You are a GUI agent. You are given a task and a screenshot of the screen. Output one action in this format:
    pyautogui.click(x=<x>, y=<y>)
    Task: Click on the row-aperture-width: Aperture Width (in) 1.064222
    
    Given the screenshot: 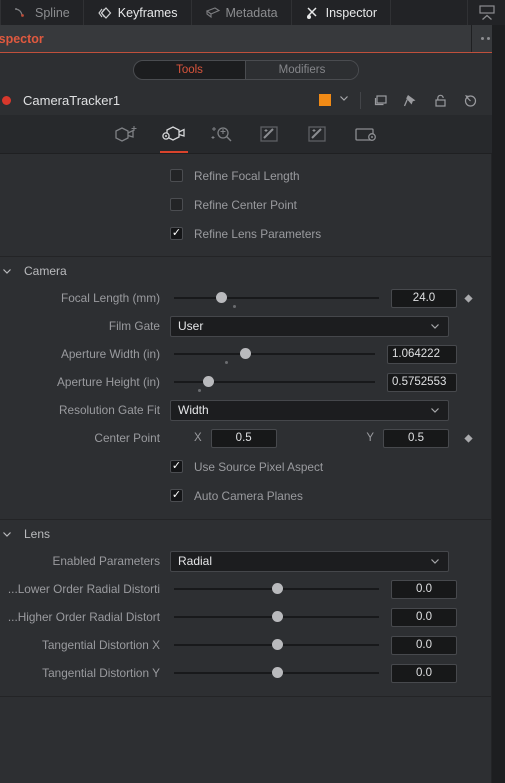 What is the action you would take?
    pyautogui.click(x=245, y=354)
    